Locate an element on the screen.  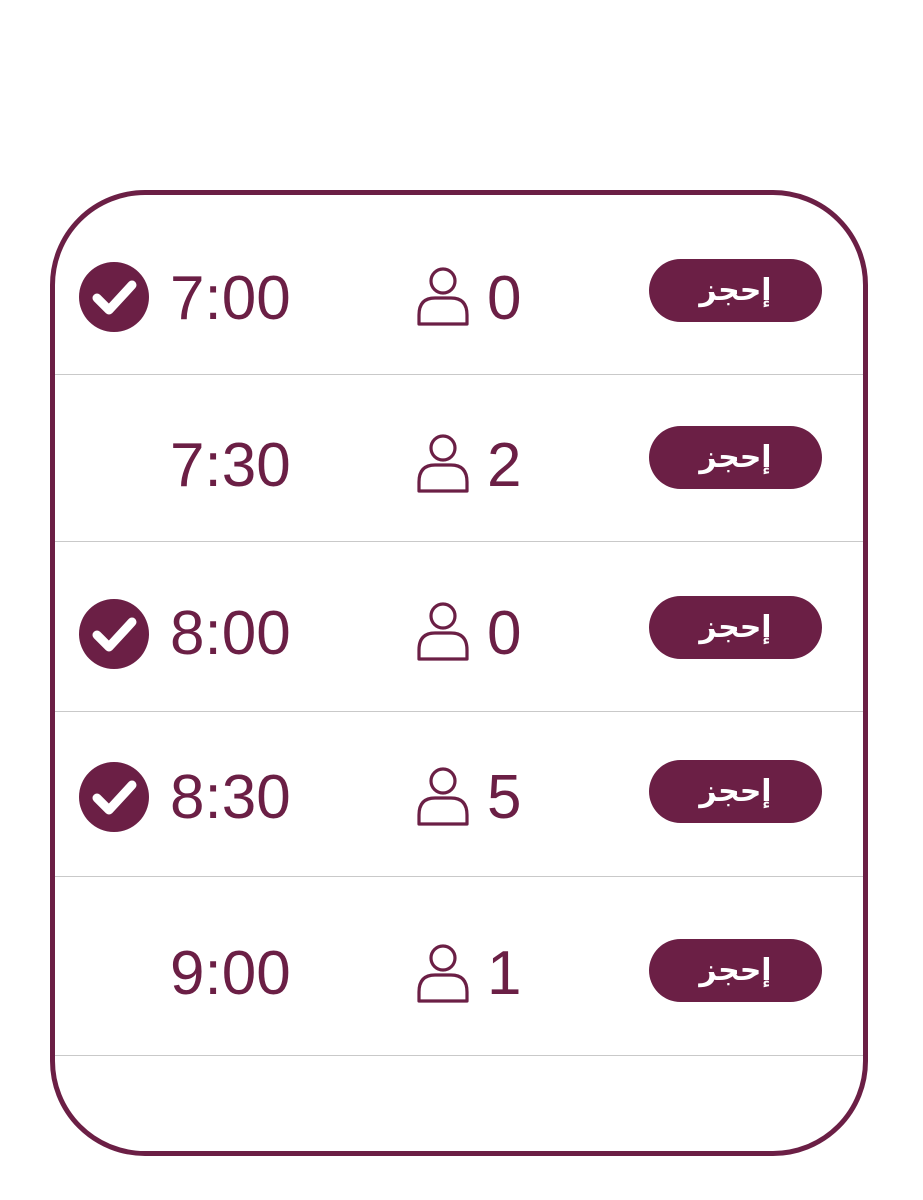
slot-row: 9:00 1 إحجز is located at coordinates (459, 966).